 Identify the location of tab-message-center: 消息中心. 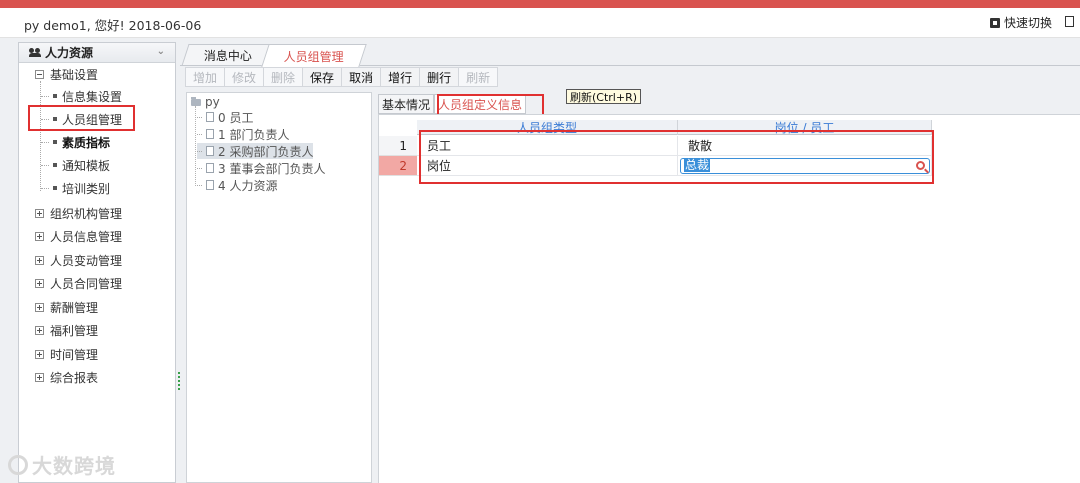
(228, 55).